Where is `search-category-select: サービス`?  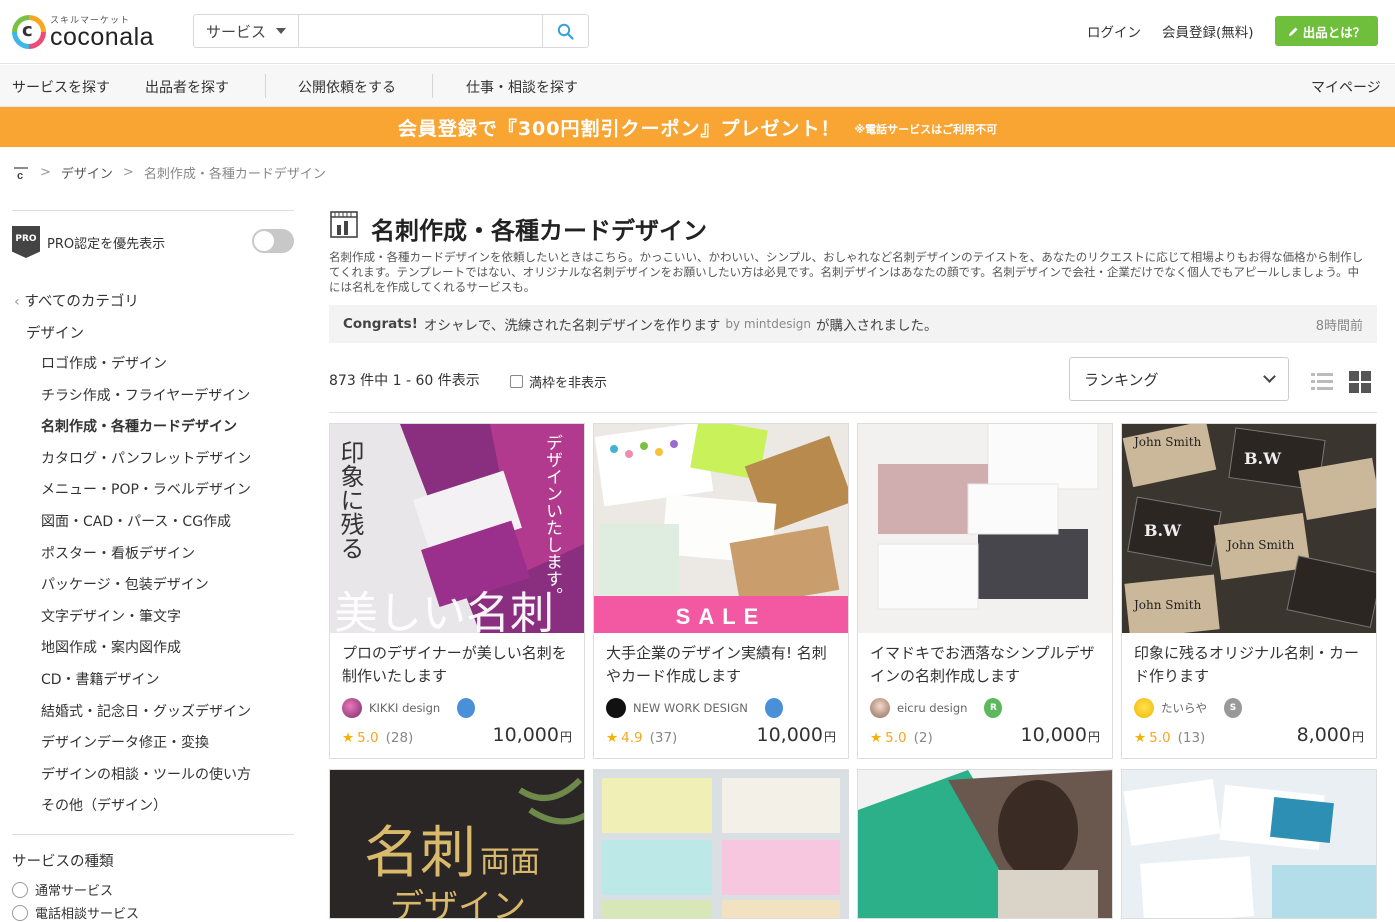 search-category-select: サービス is located at coordinates (246, 31).